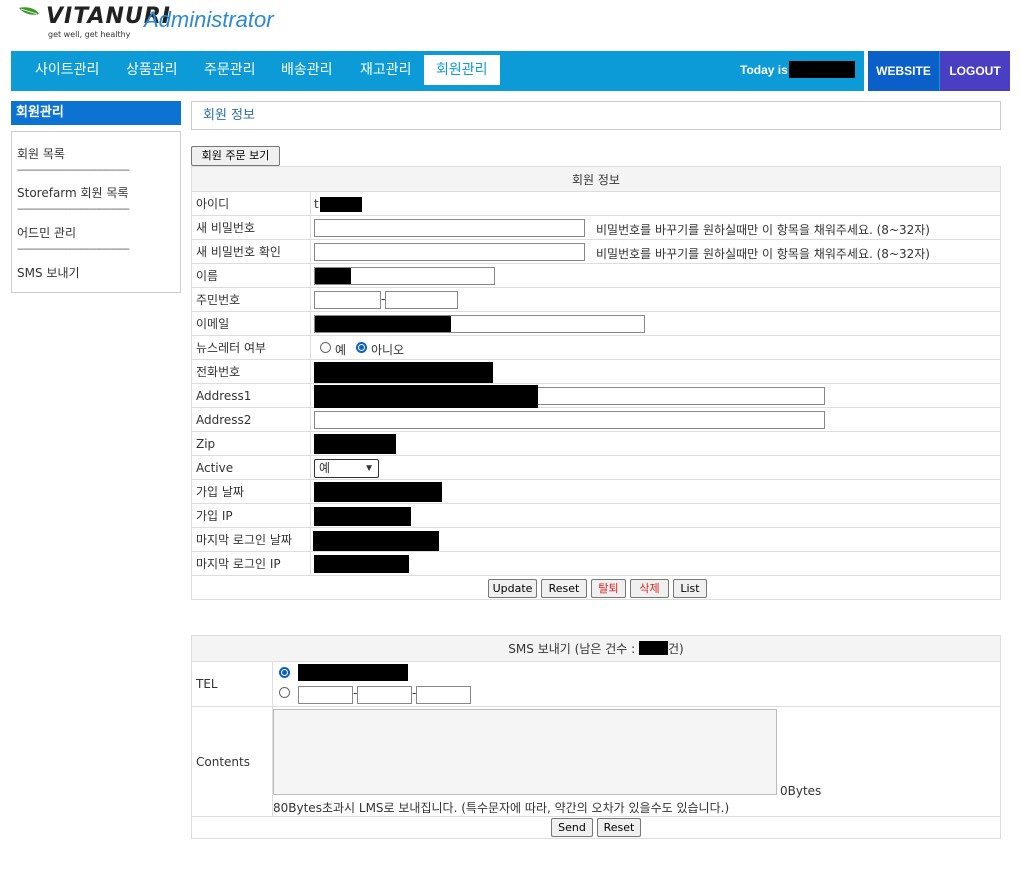  I want to click on nav-shipping: 배송관리, so click(307, 70).